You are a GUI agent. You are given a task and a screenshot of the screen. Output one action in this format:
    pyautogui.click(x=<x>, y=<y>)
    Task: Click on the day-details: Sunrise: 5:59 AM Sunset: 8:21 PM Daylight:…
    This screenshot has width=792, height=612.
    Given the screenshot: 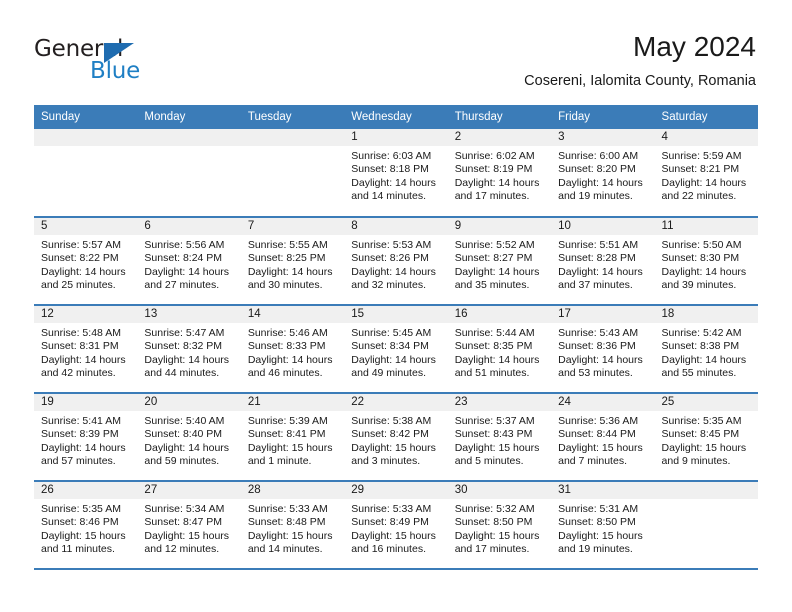 What is the action you would take?
    pyautogui.click(x=706, y=175)
    